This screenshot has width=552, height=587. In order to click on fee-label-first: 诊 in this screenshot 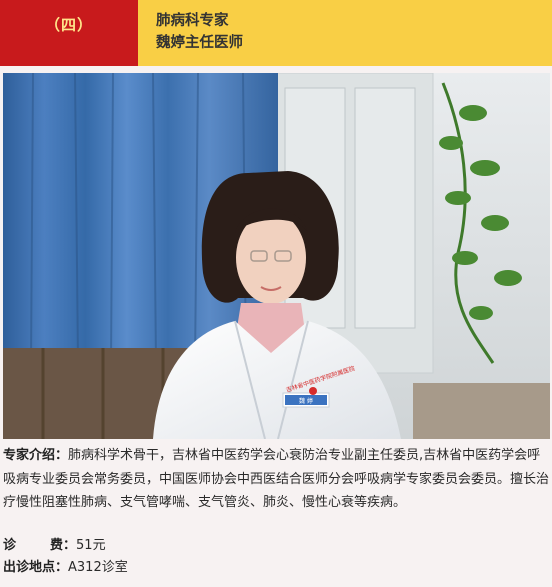, I will do `click(10, 545)`.